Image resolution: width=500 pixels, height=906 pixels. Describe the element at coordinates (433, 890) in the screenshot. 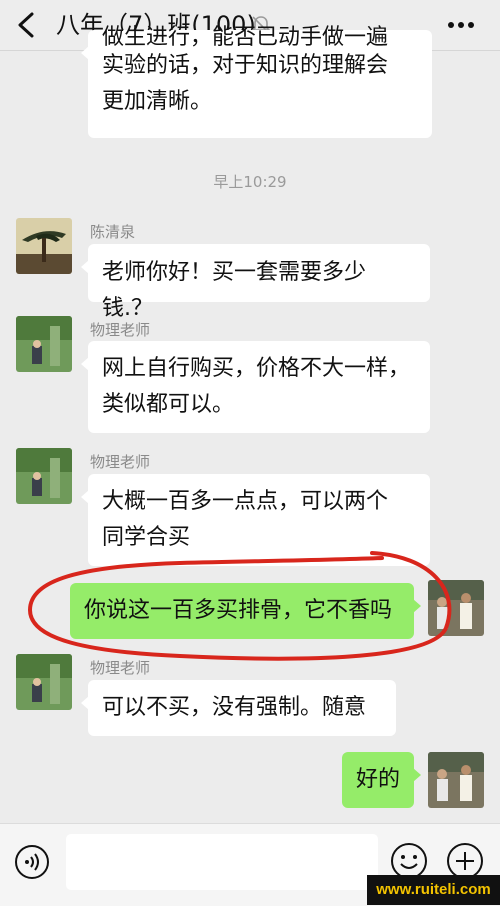

I see `watermark: www.ruiteli.com` at that location.